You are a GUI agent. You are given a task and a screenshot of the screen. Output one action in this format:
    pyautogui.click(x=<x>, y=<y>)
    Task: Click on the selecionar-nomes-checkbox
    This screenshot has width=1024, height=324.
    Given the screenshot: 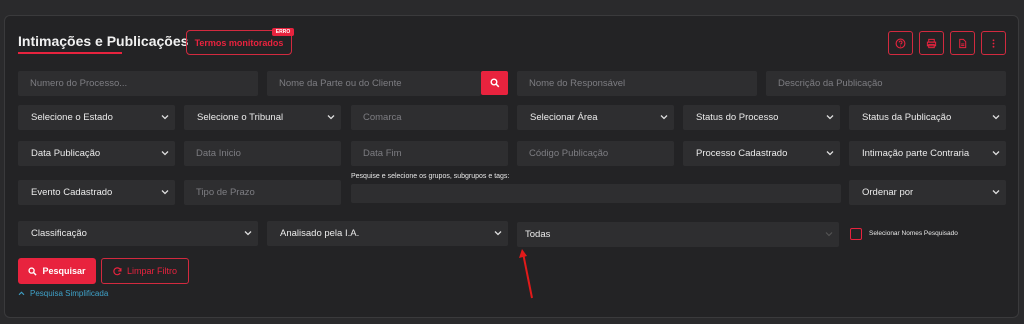 What is the action you would take?
    pyautogui.click(x=856, y=234)
    